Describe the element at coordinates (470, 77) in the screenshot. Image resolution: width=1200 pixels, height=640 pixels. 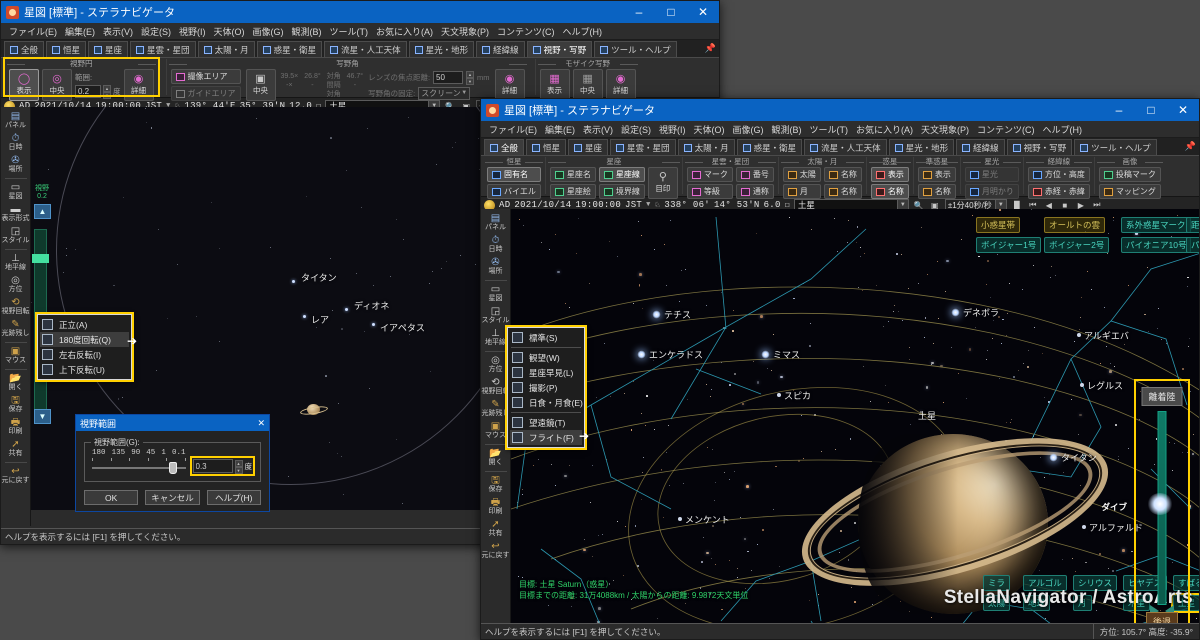
I see `focal-spinner: ▲ ▼` at that location.